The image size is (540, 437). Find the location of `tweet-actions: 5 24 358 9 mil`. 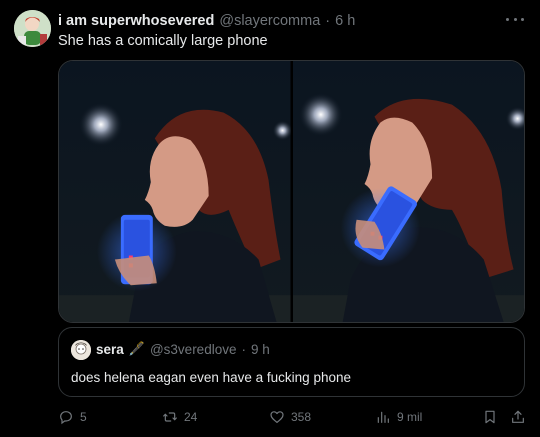

tweet-actions: 5 24 358 9 mil is located at coordinates (292, 417).